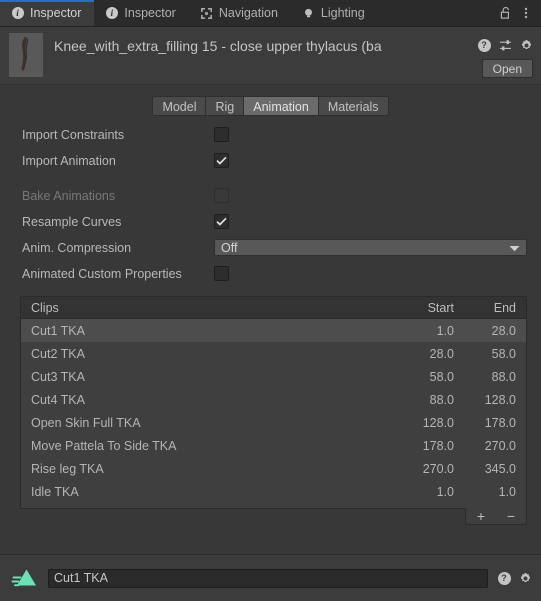 The image size is (541, 601). I want to click on preset-sliders-icon, so click(505, 45).